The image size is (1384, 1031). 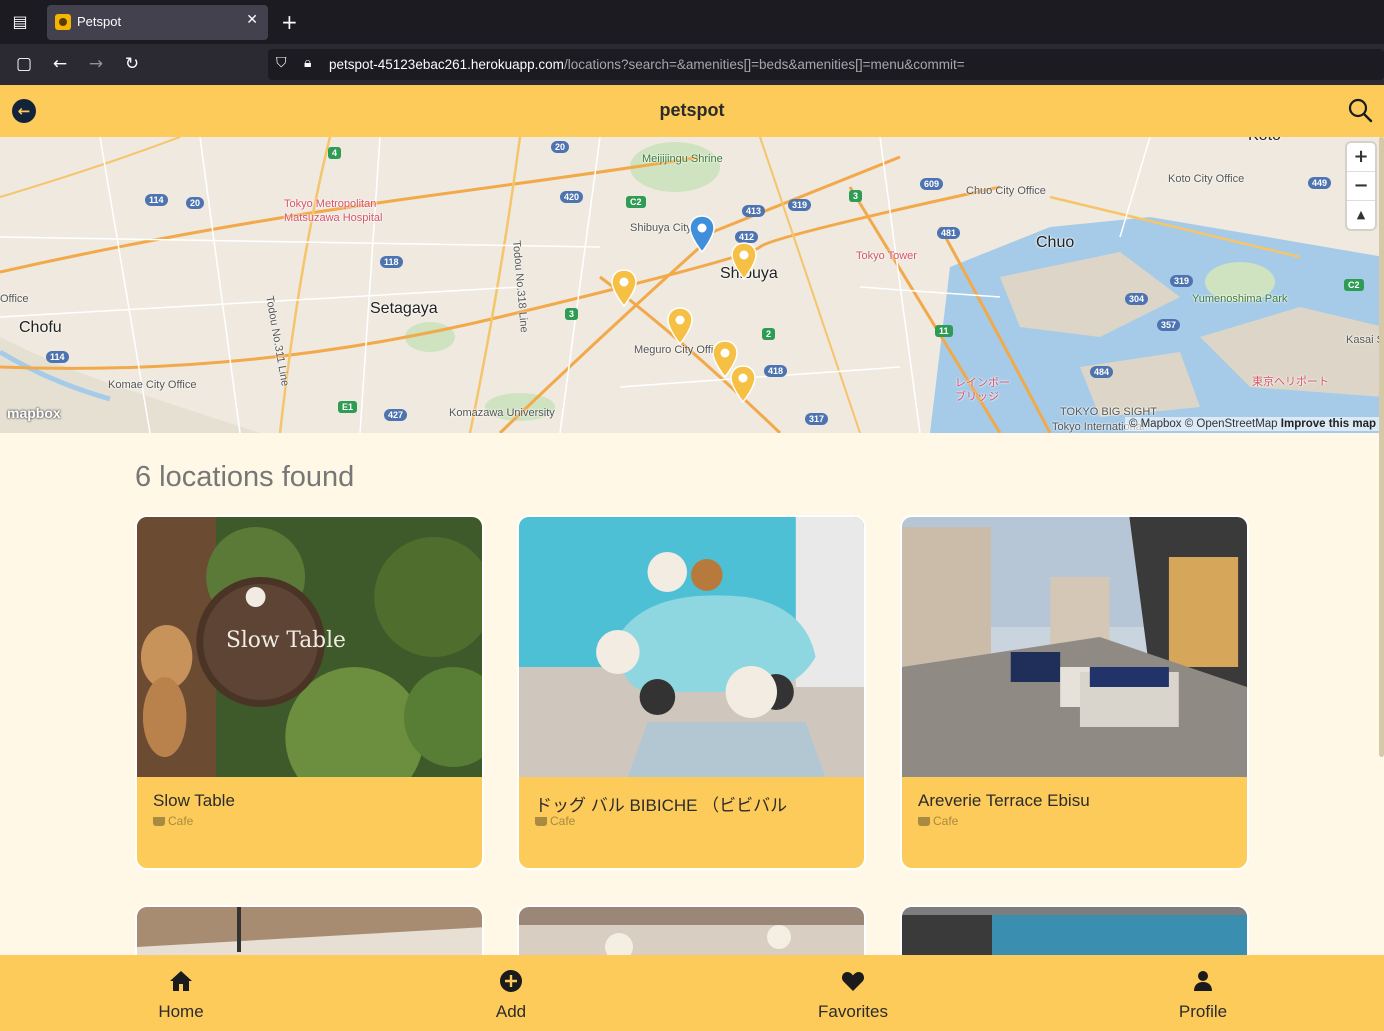 What do you see at coordinates (194, 801) in the screenshot?
I see `location-name: Slow Table` at bounding box center [194, 801].